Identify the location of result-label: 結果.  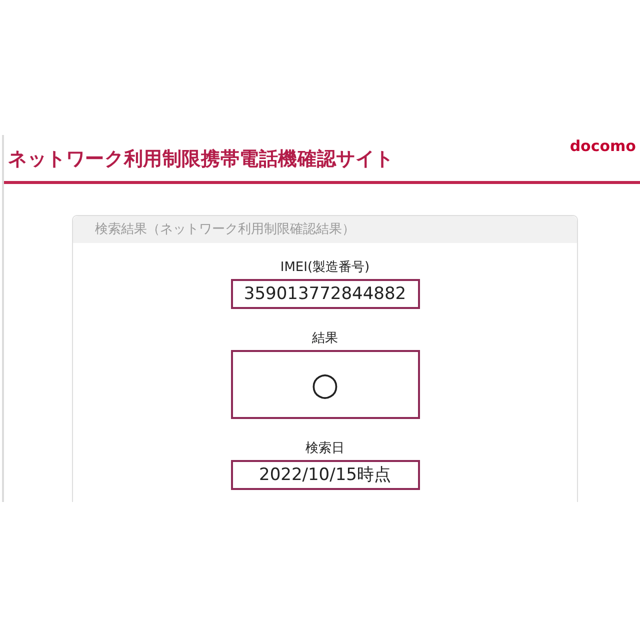
(325, 339).